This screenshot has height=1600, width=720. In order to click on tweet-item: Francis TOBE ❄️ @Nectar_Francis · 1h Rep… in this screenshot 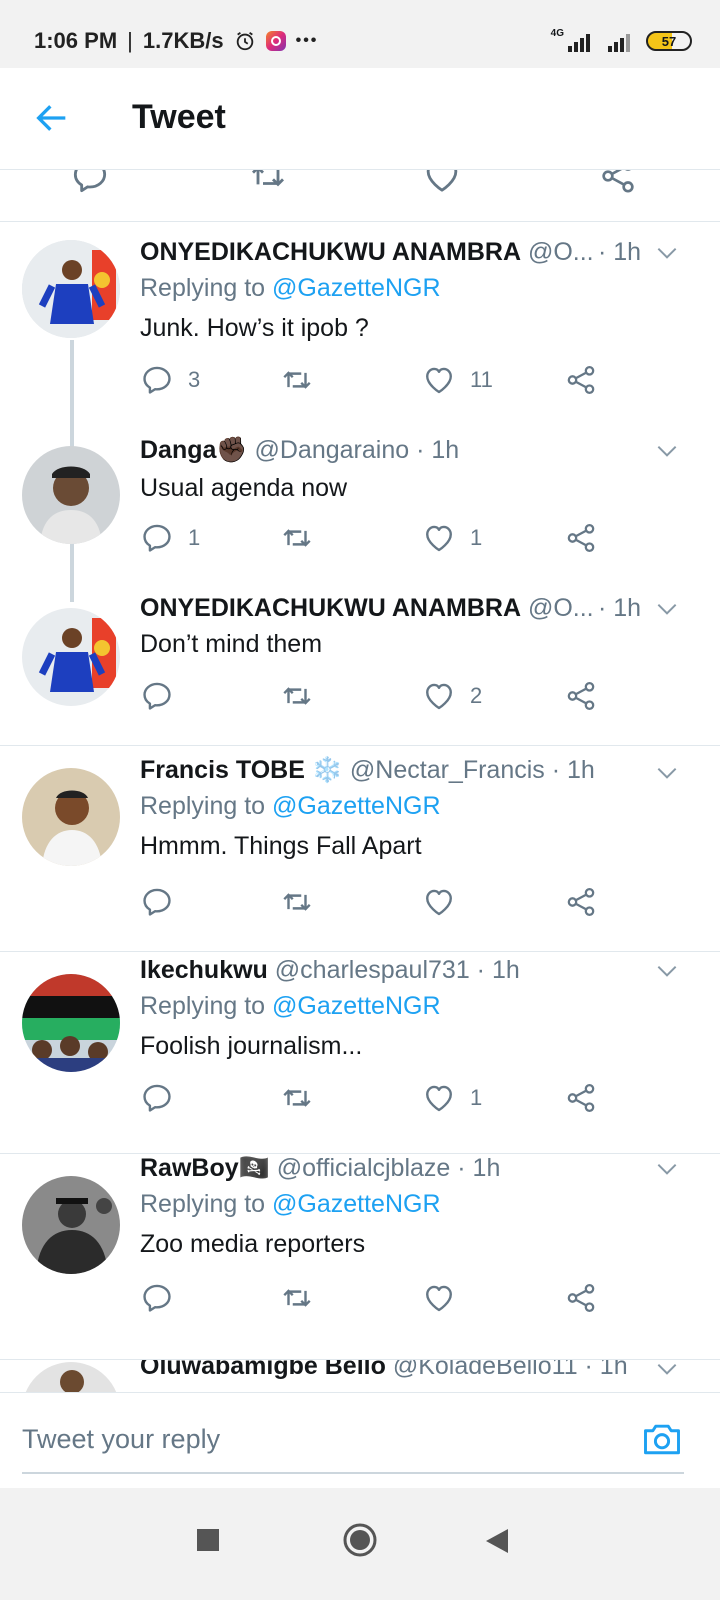, I will do `click(360, 849)`.